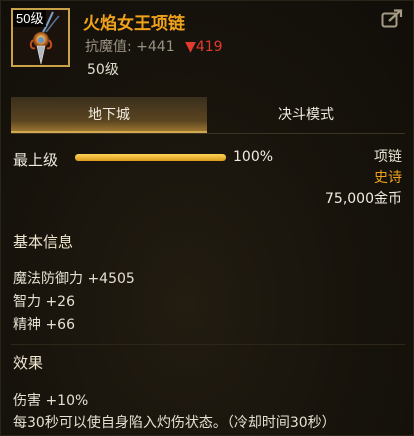  I want to click on tab-dungeon: 地下城, so click(109, 115).